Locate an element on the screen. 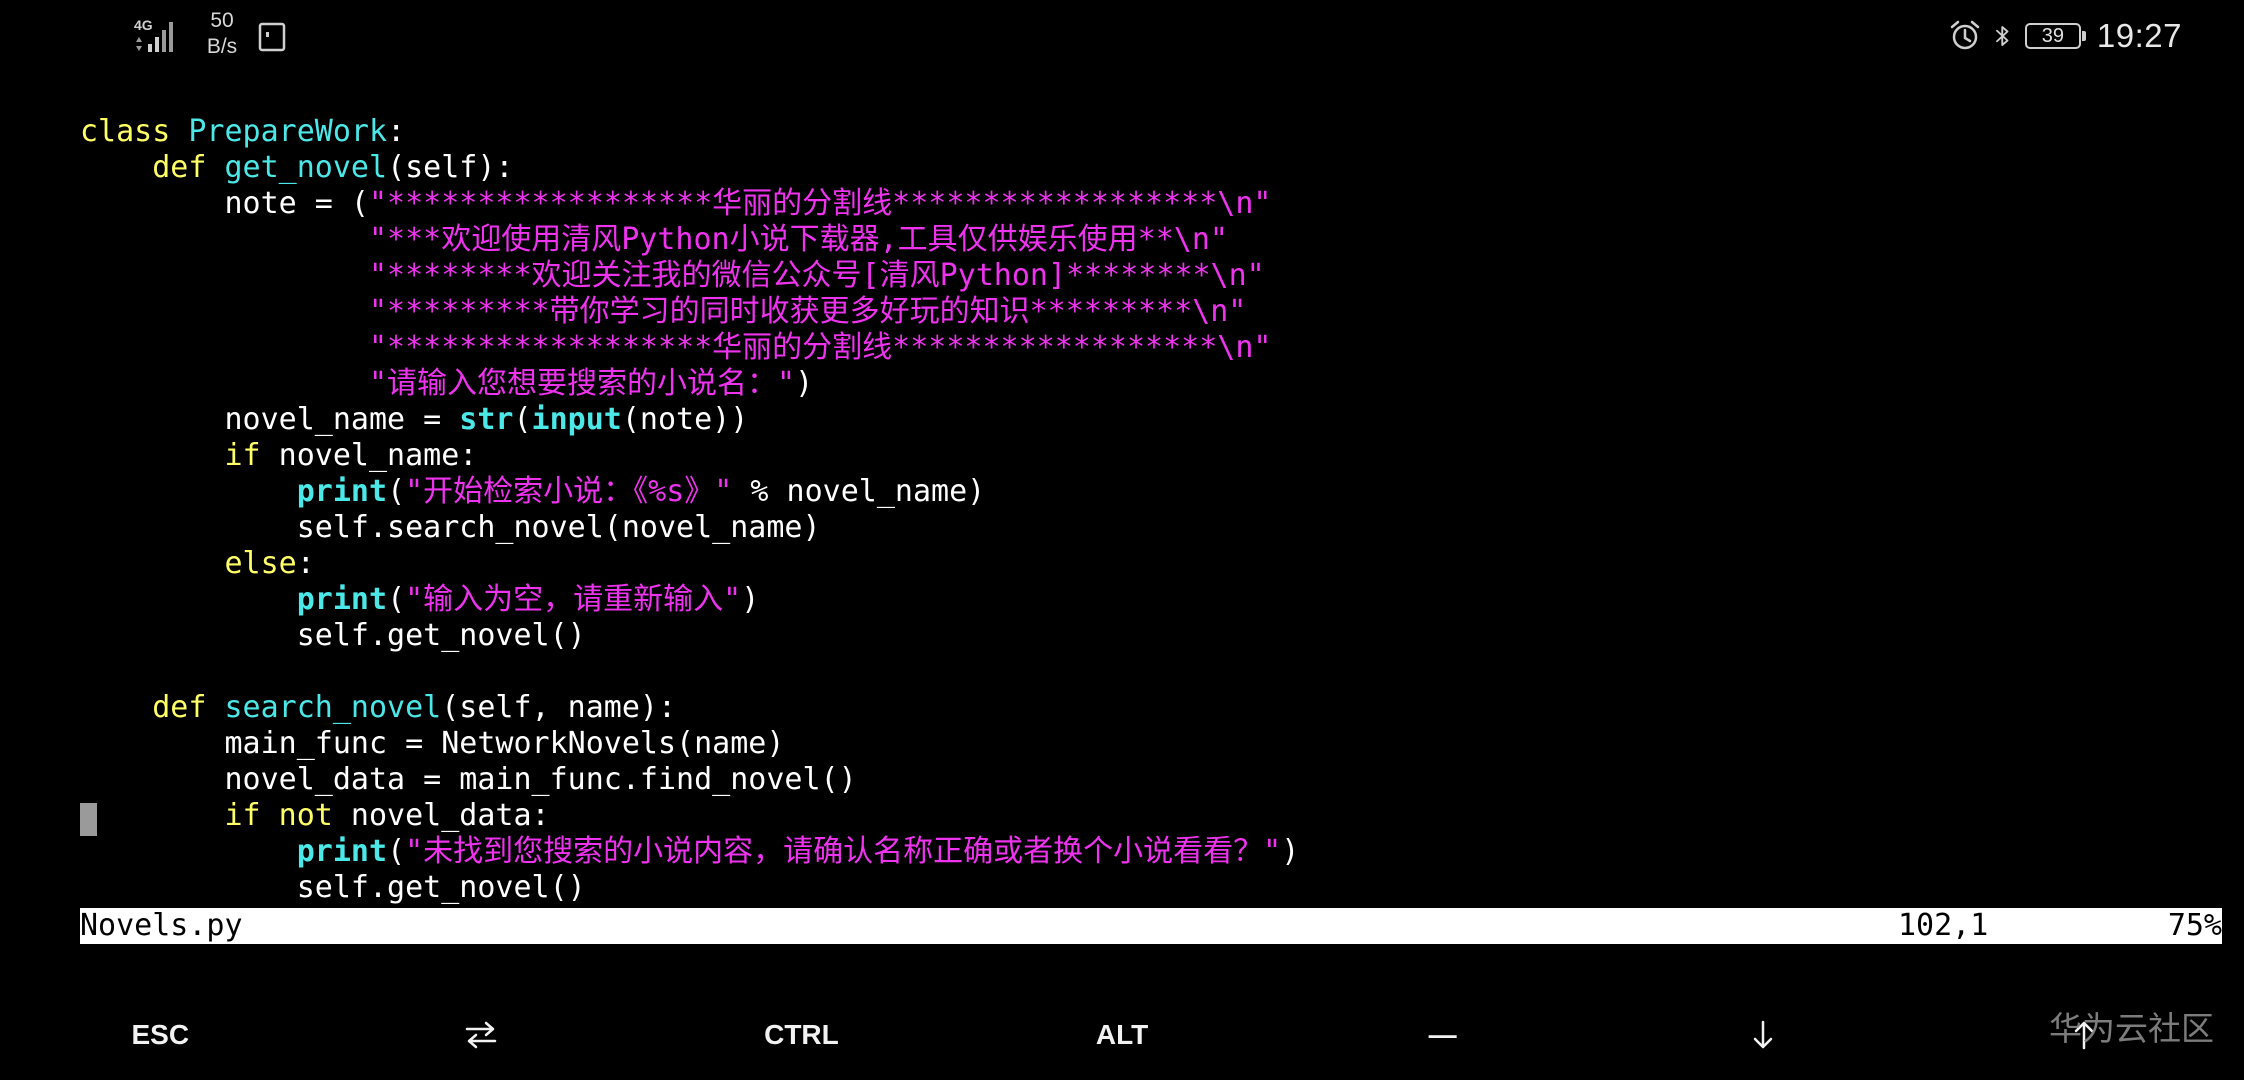  code-token: class is located at coordinates (134, 131).